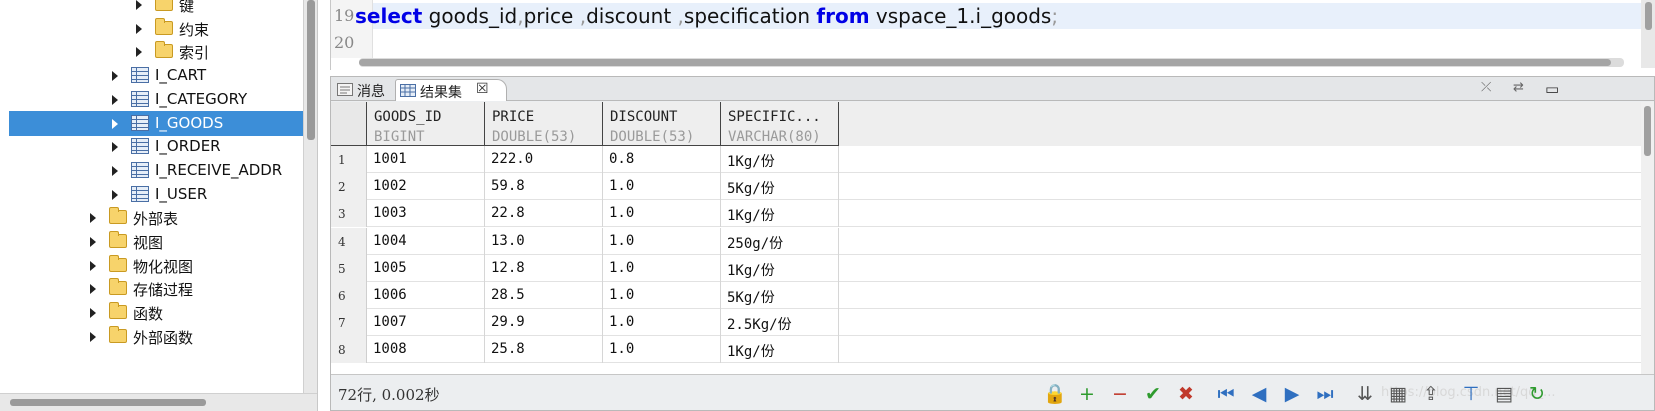 The height and width of the screenshot is (411, 1655). Describe the element at coordinates (152, 265) in the screenshot. I see `tree-item: 物化视图` at that location.